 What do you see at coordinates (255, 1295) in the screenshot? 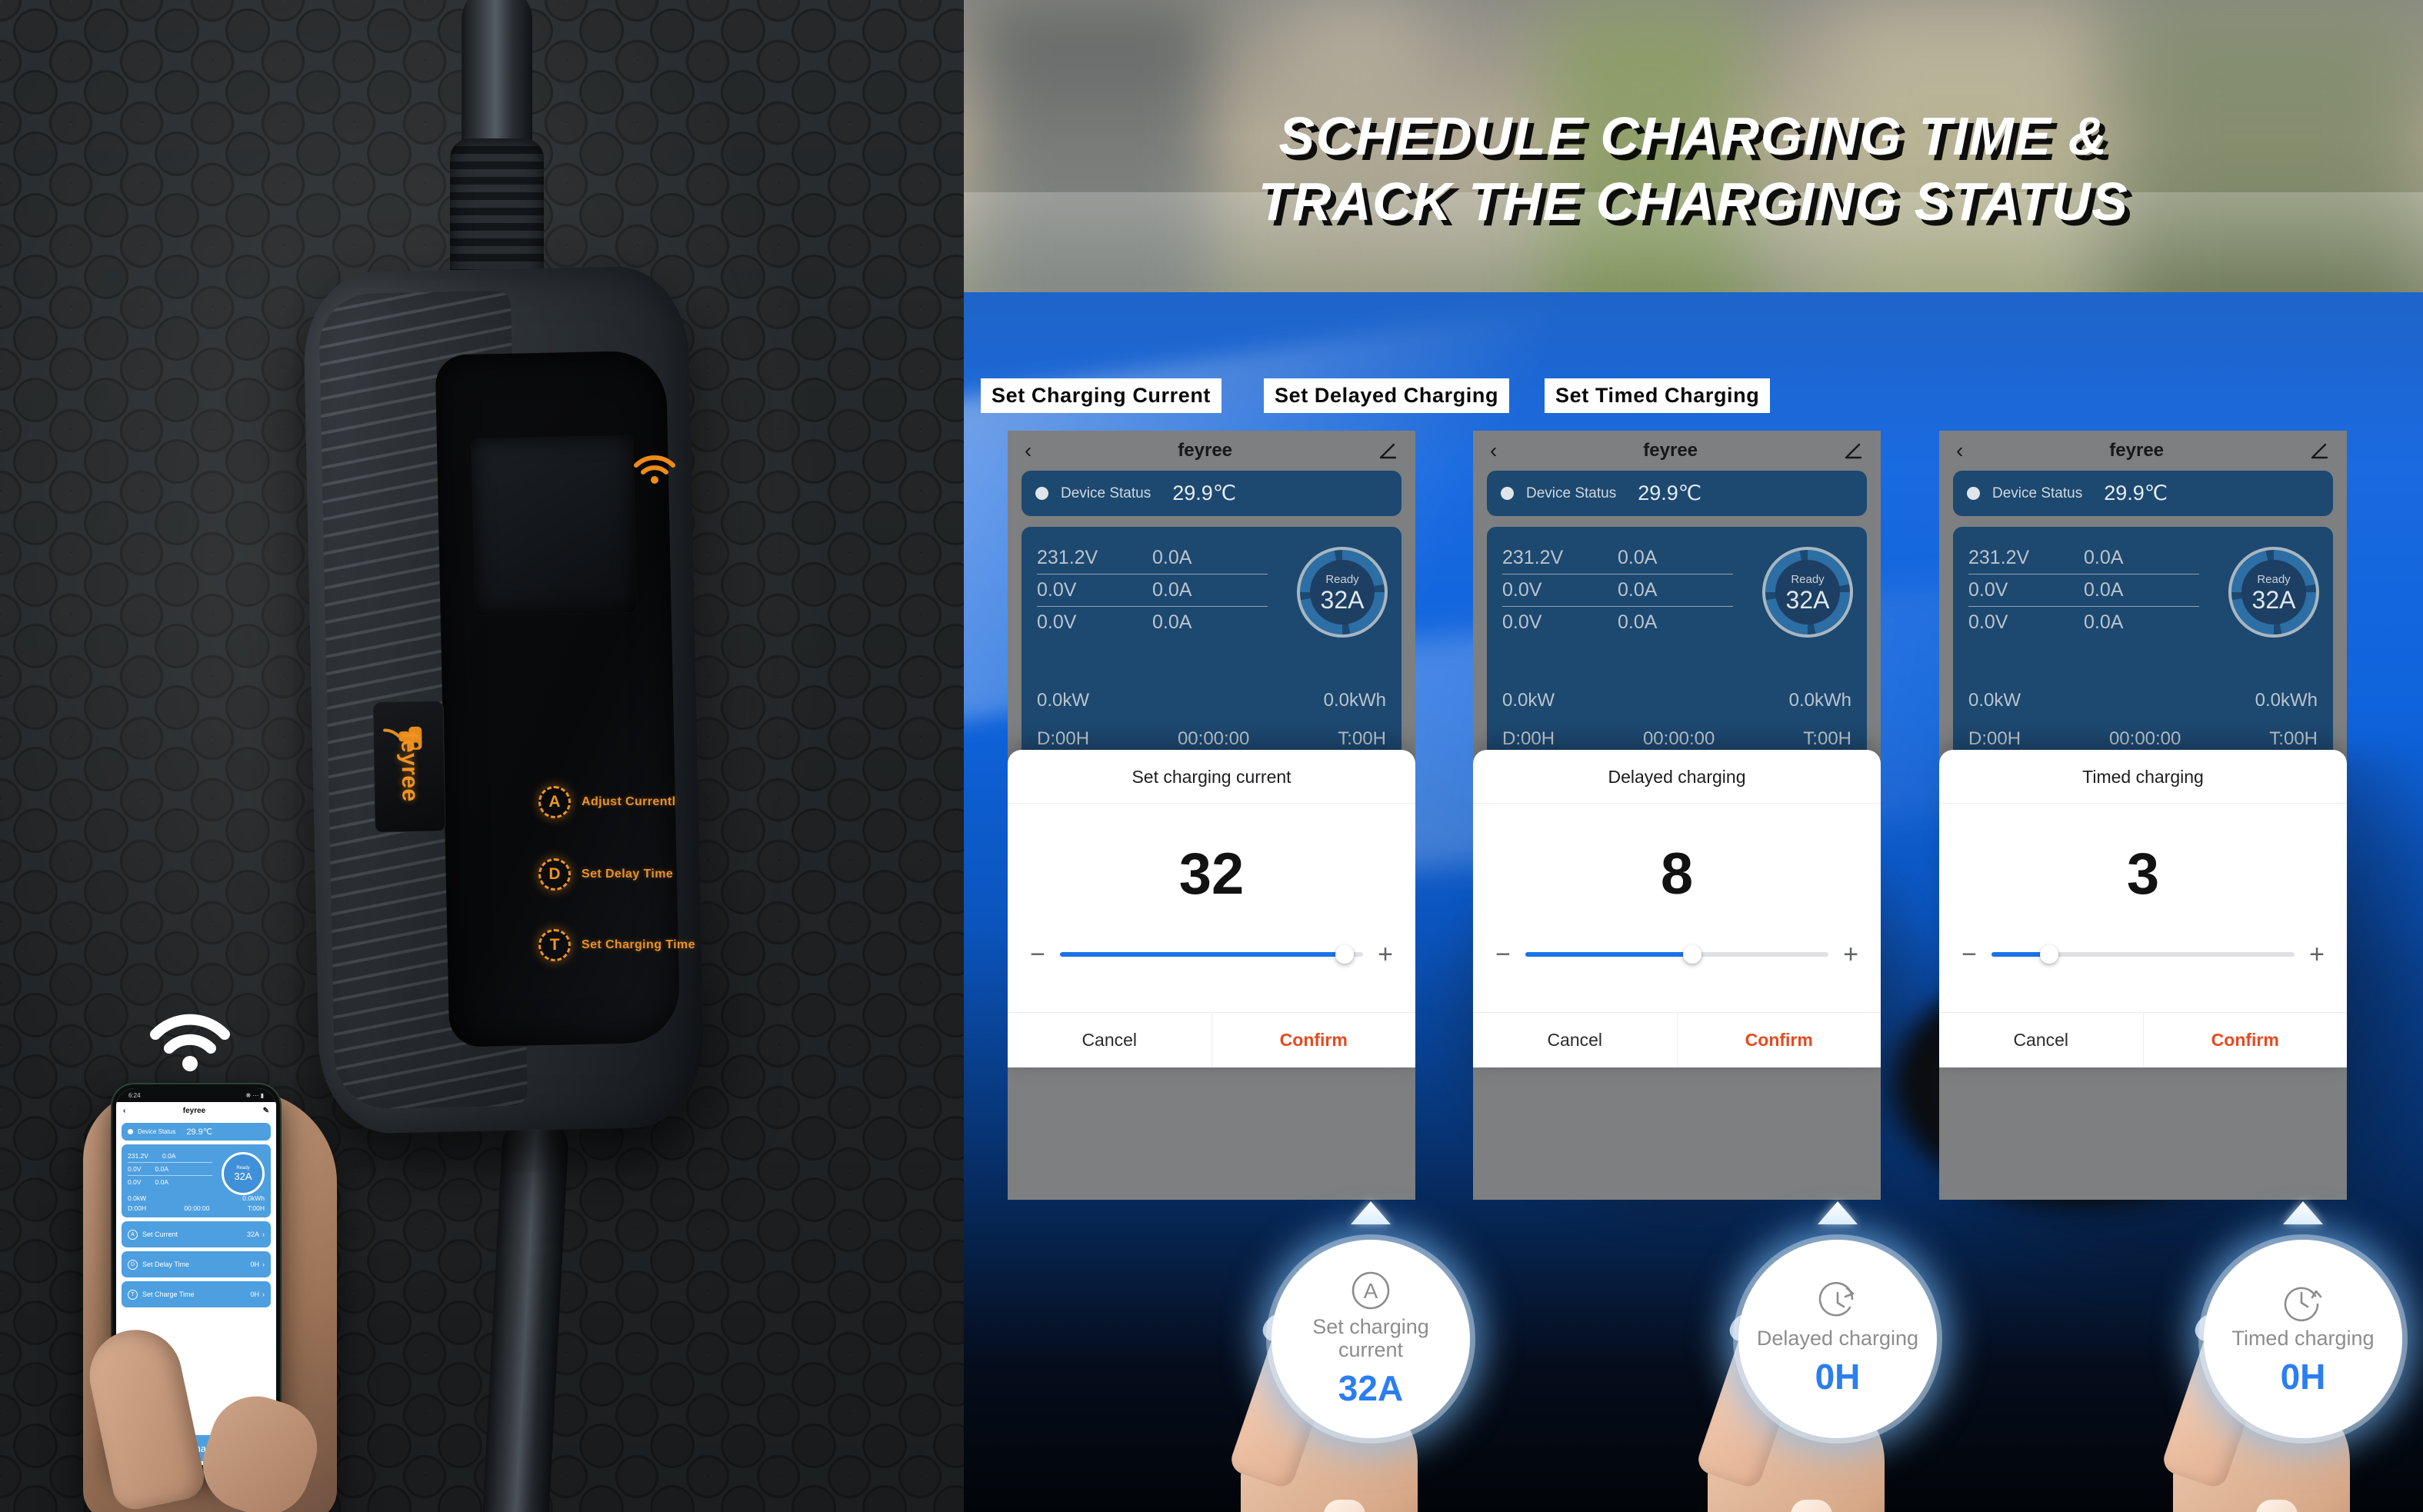
I see `mini-item-value: 0H` at bounding box center [255, 1295].